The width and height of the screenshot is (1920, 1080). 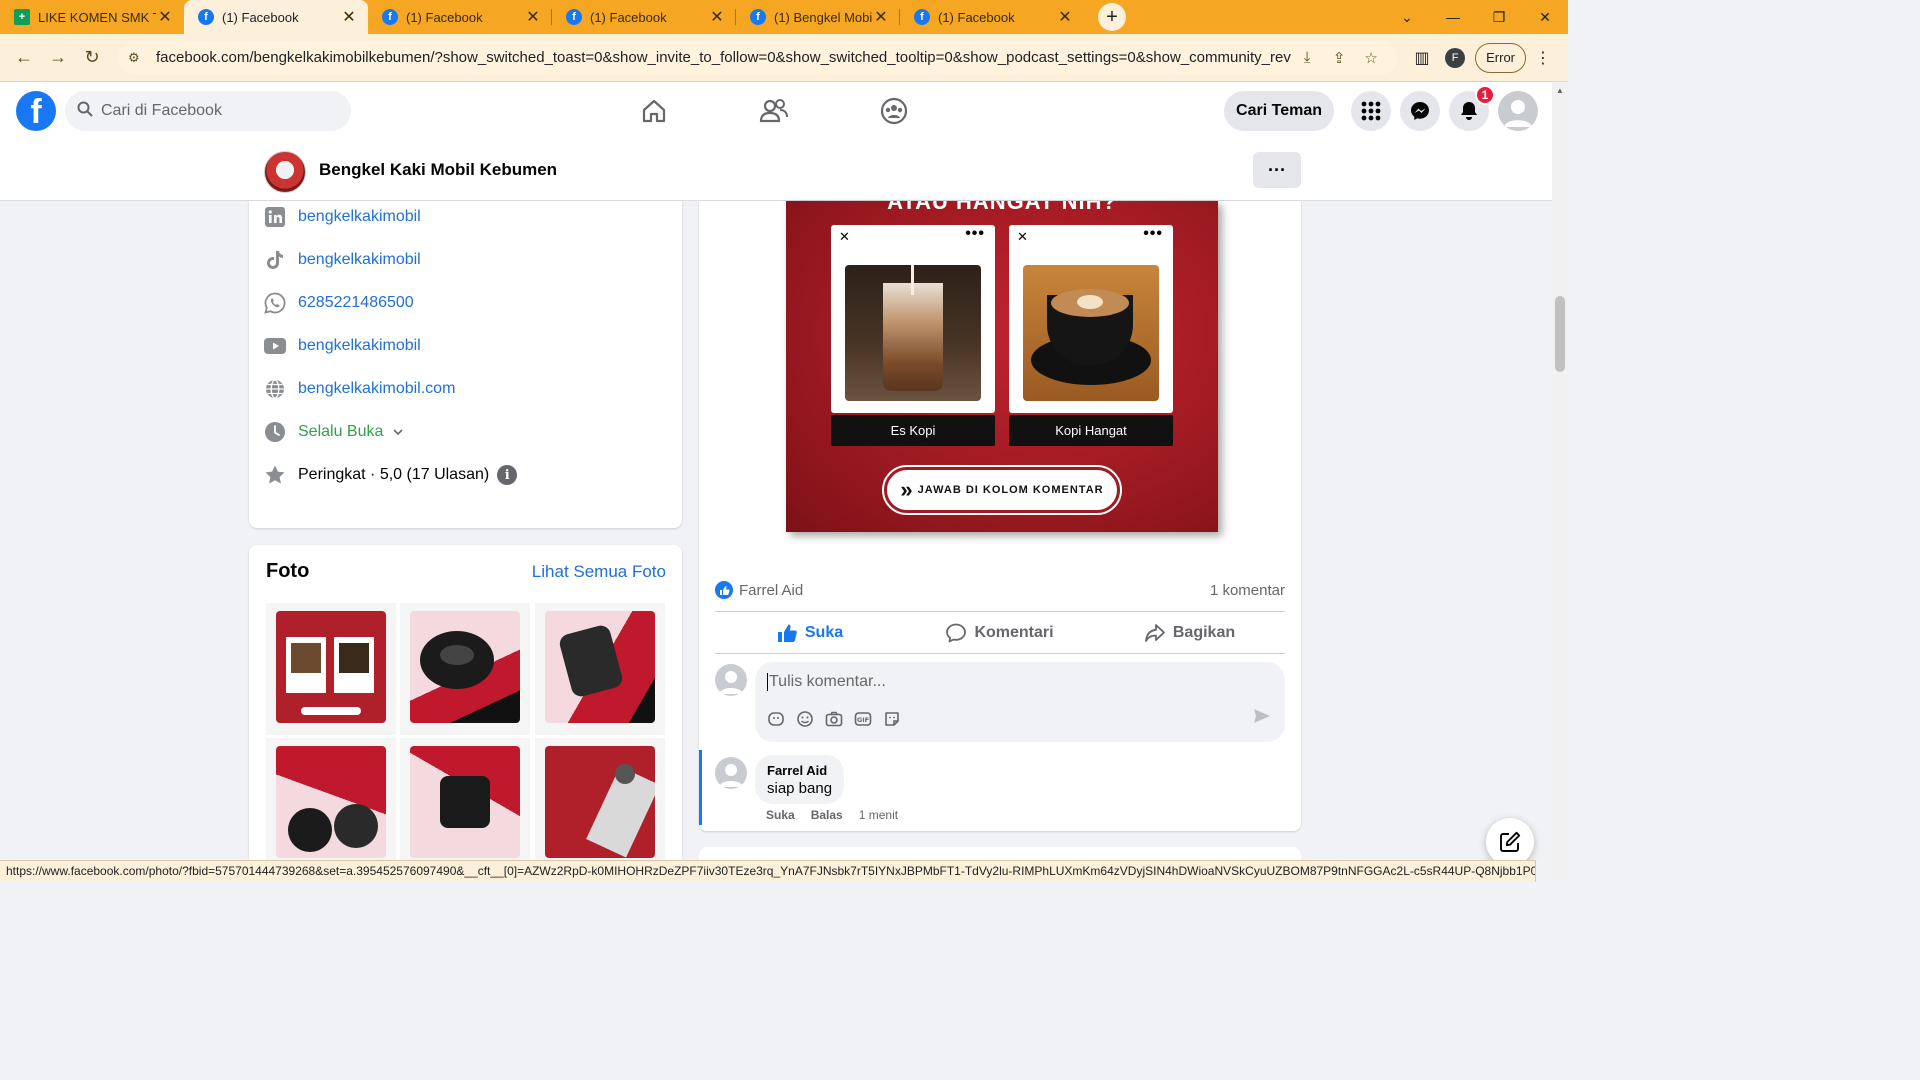 I want to click on notifications-bell-icon: 1, so click(x=1472, y=108).